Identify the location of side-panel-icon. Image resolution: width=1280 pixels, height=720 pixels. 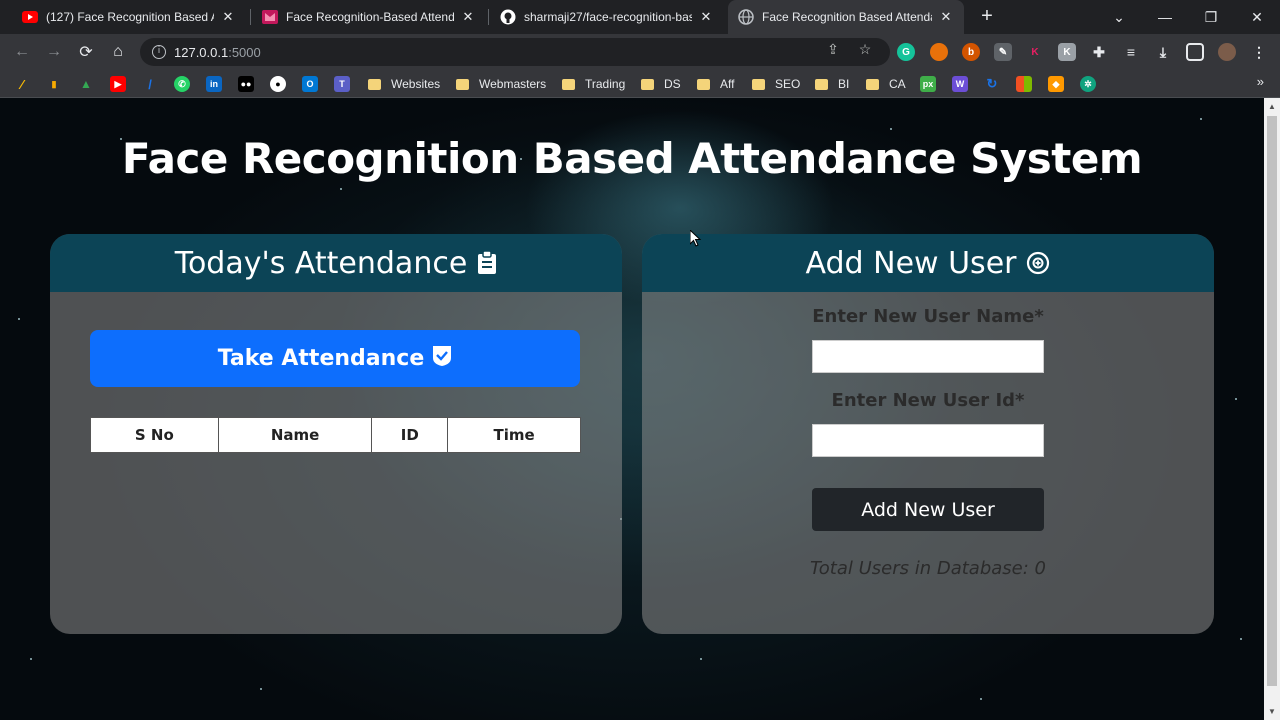
(1195, 52).